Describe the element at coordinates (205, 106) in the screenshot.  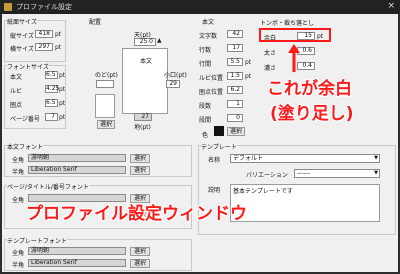
I see `columns-label: 段数` at that location.